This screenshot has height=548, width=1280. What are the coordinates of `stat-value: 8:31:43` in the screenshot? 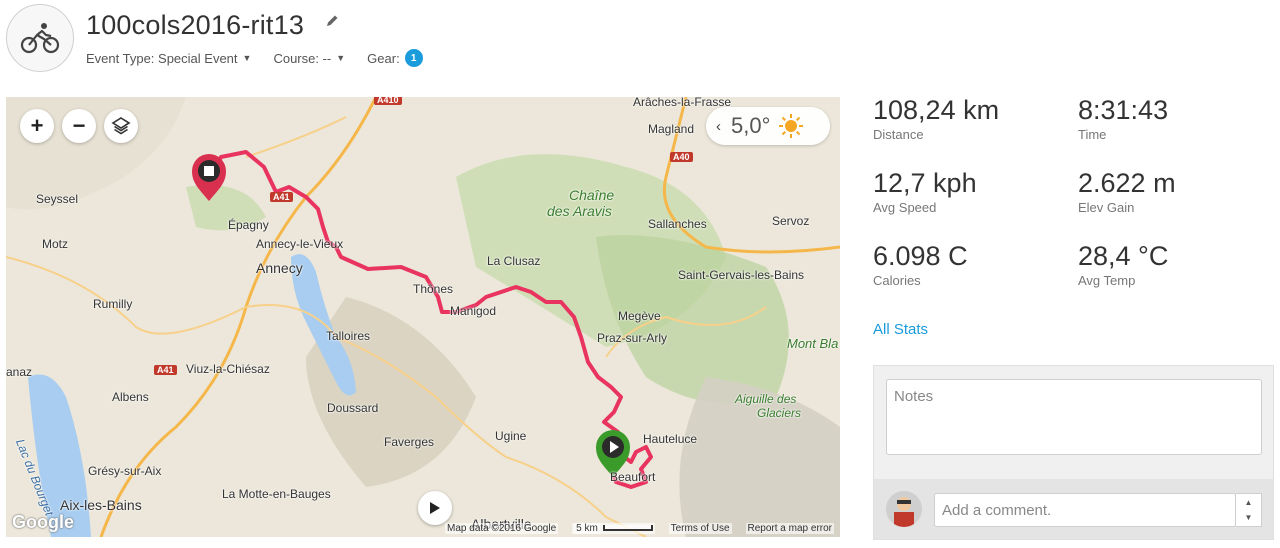 It's located at (1123, 110).